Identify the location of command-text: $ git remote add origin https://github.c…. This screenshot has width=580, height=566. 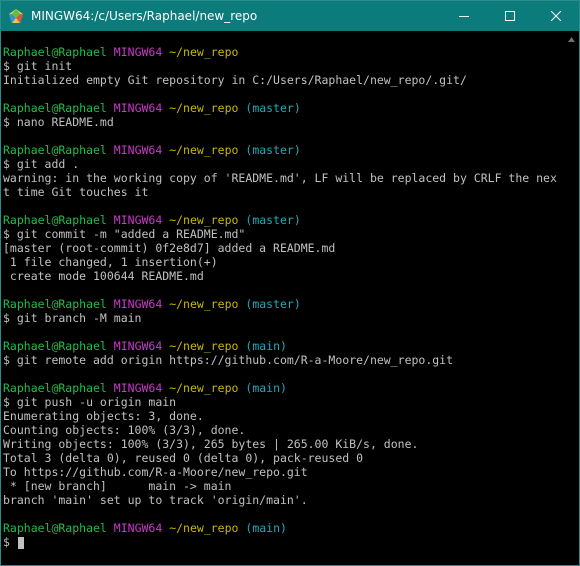
(228, 360).